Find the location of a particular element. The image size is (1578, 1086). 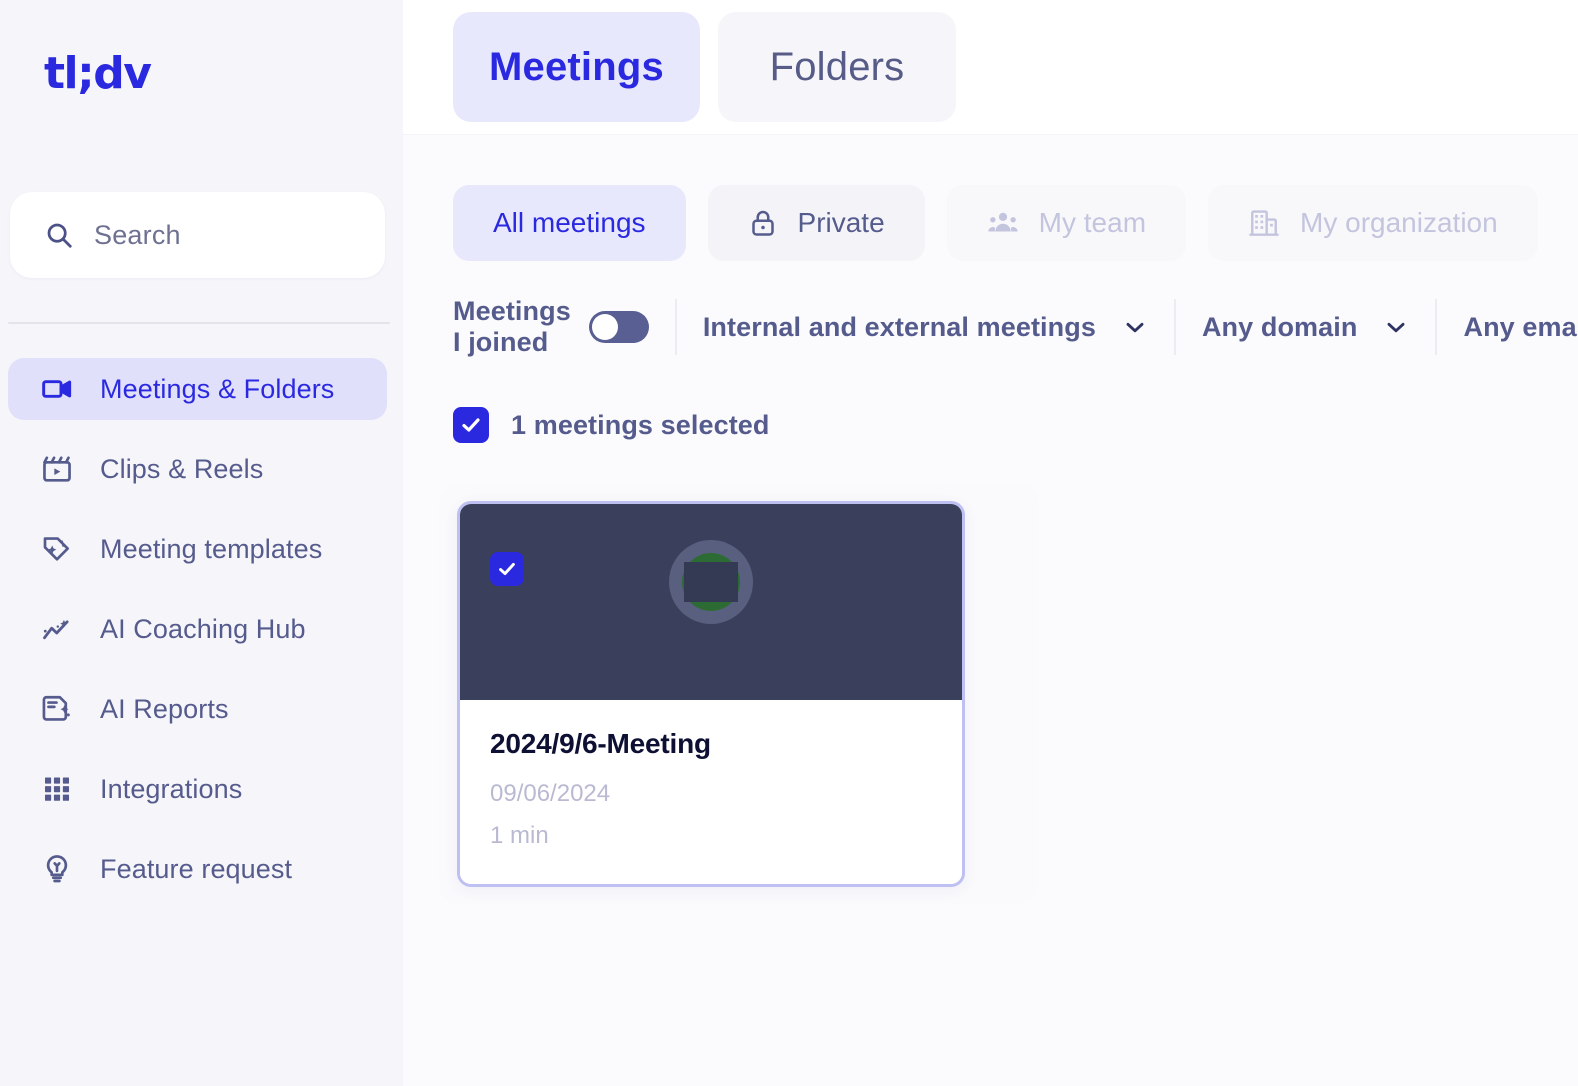

filter-pill-my-team: My team is located at coordinates (1066, 223).